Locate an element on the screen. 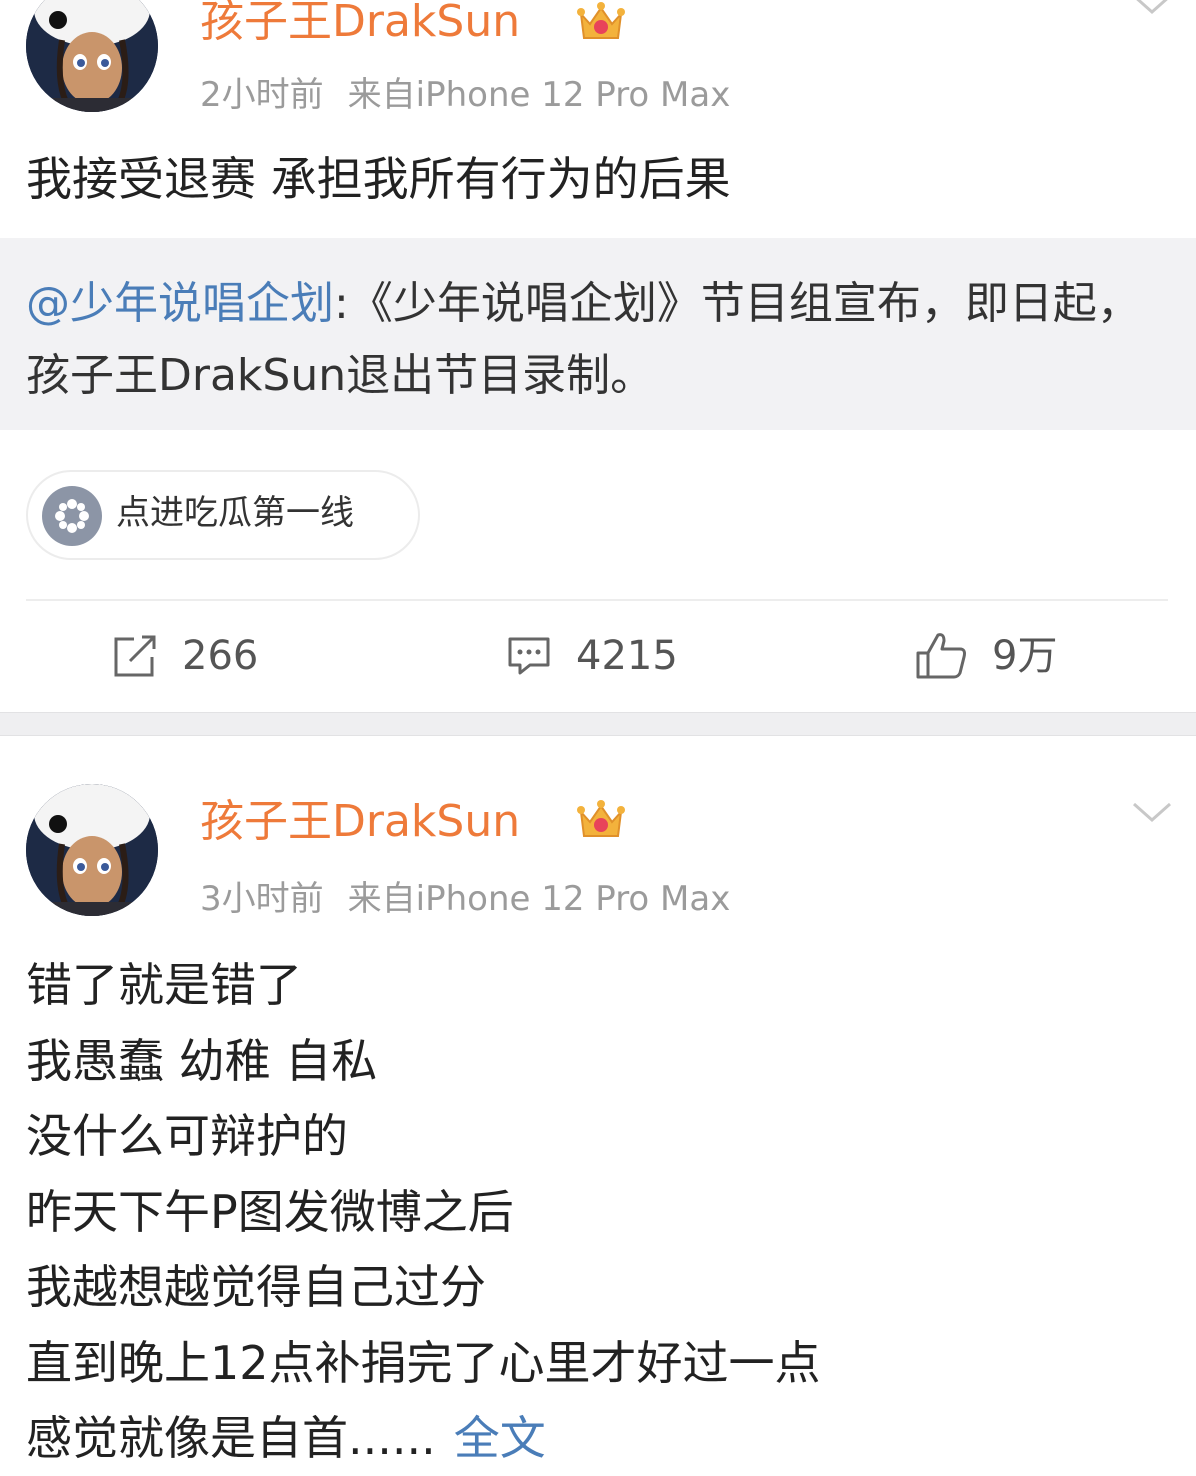  repost-mention: @少年说唱企划 is located at coordinates (180, 303).